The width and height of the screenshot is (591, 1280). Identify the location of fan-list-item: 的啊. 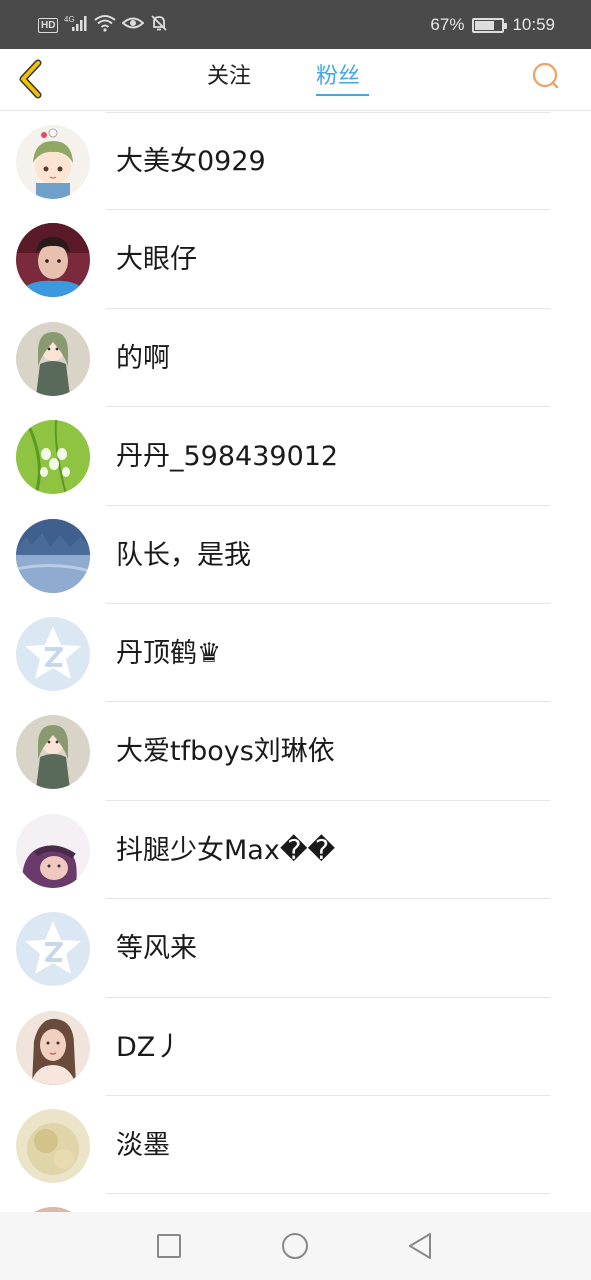
(295, 358).